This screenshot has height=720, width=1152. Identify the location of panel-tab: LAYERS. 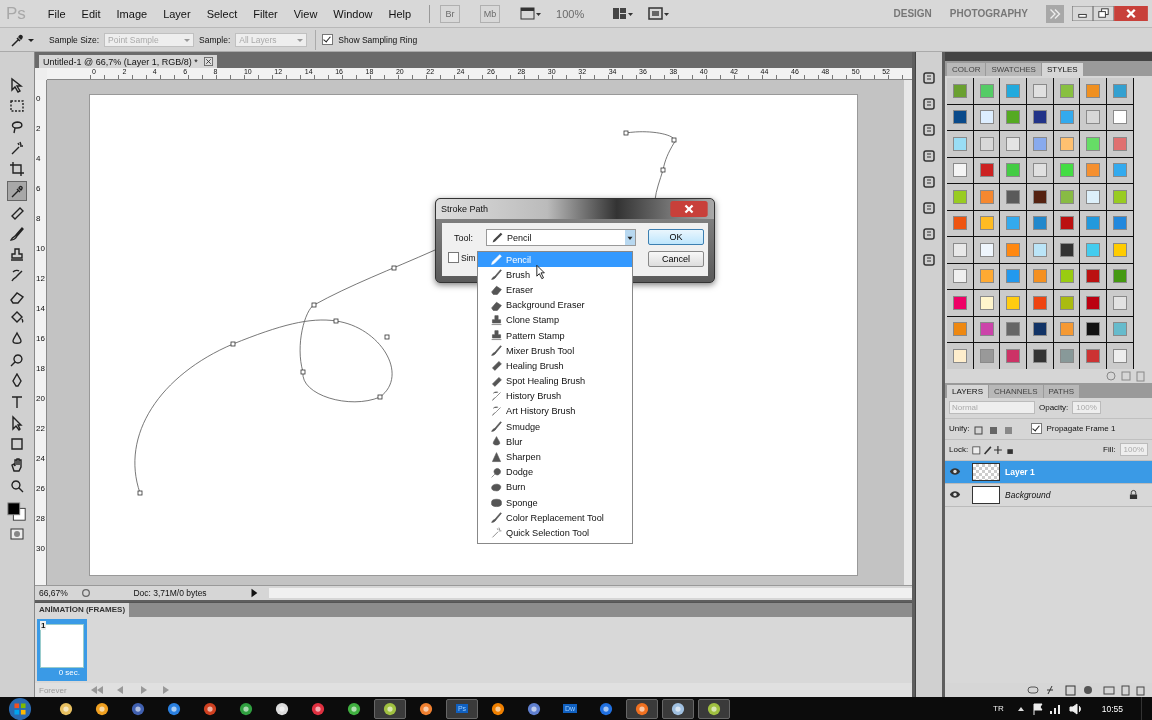
(967, 391).